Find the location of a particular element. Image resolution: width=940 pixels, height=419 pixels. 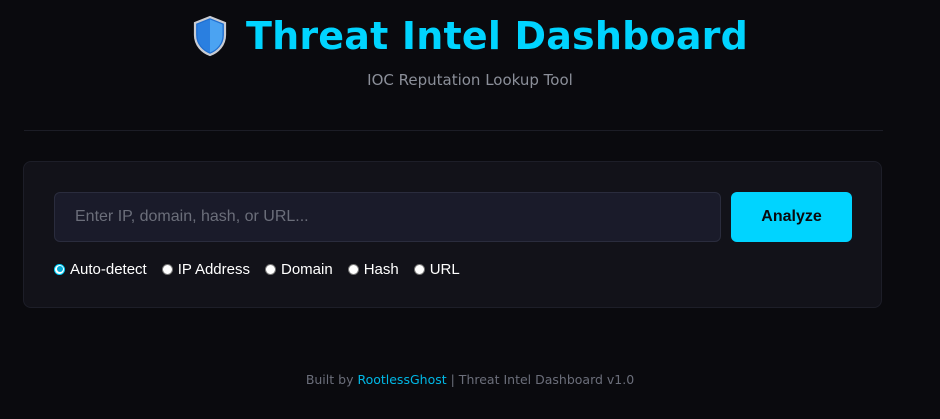

footer-suffix: | Threat Intel Dashboard v1.0 is located at coordinates (542, 379).